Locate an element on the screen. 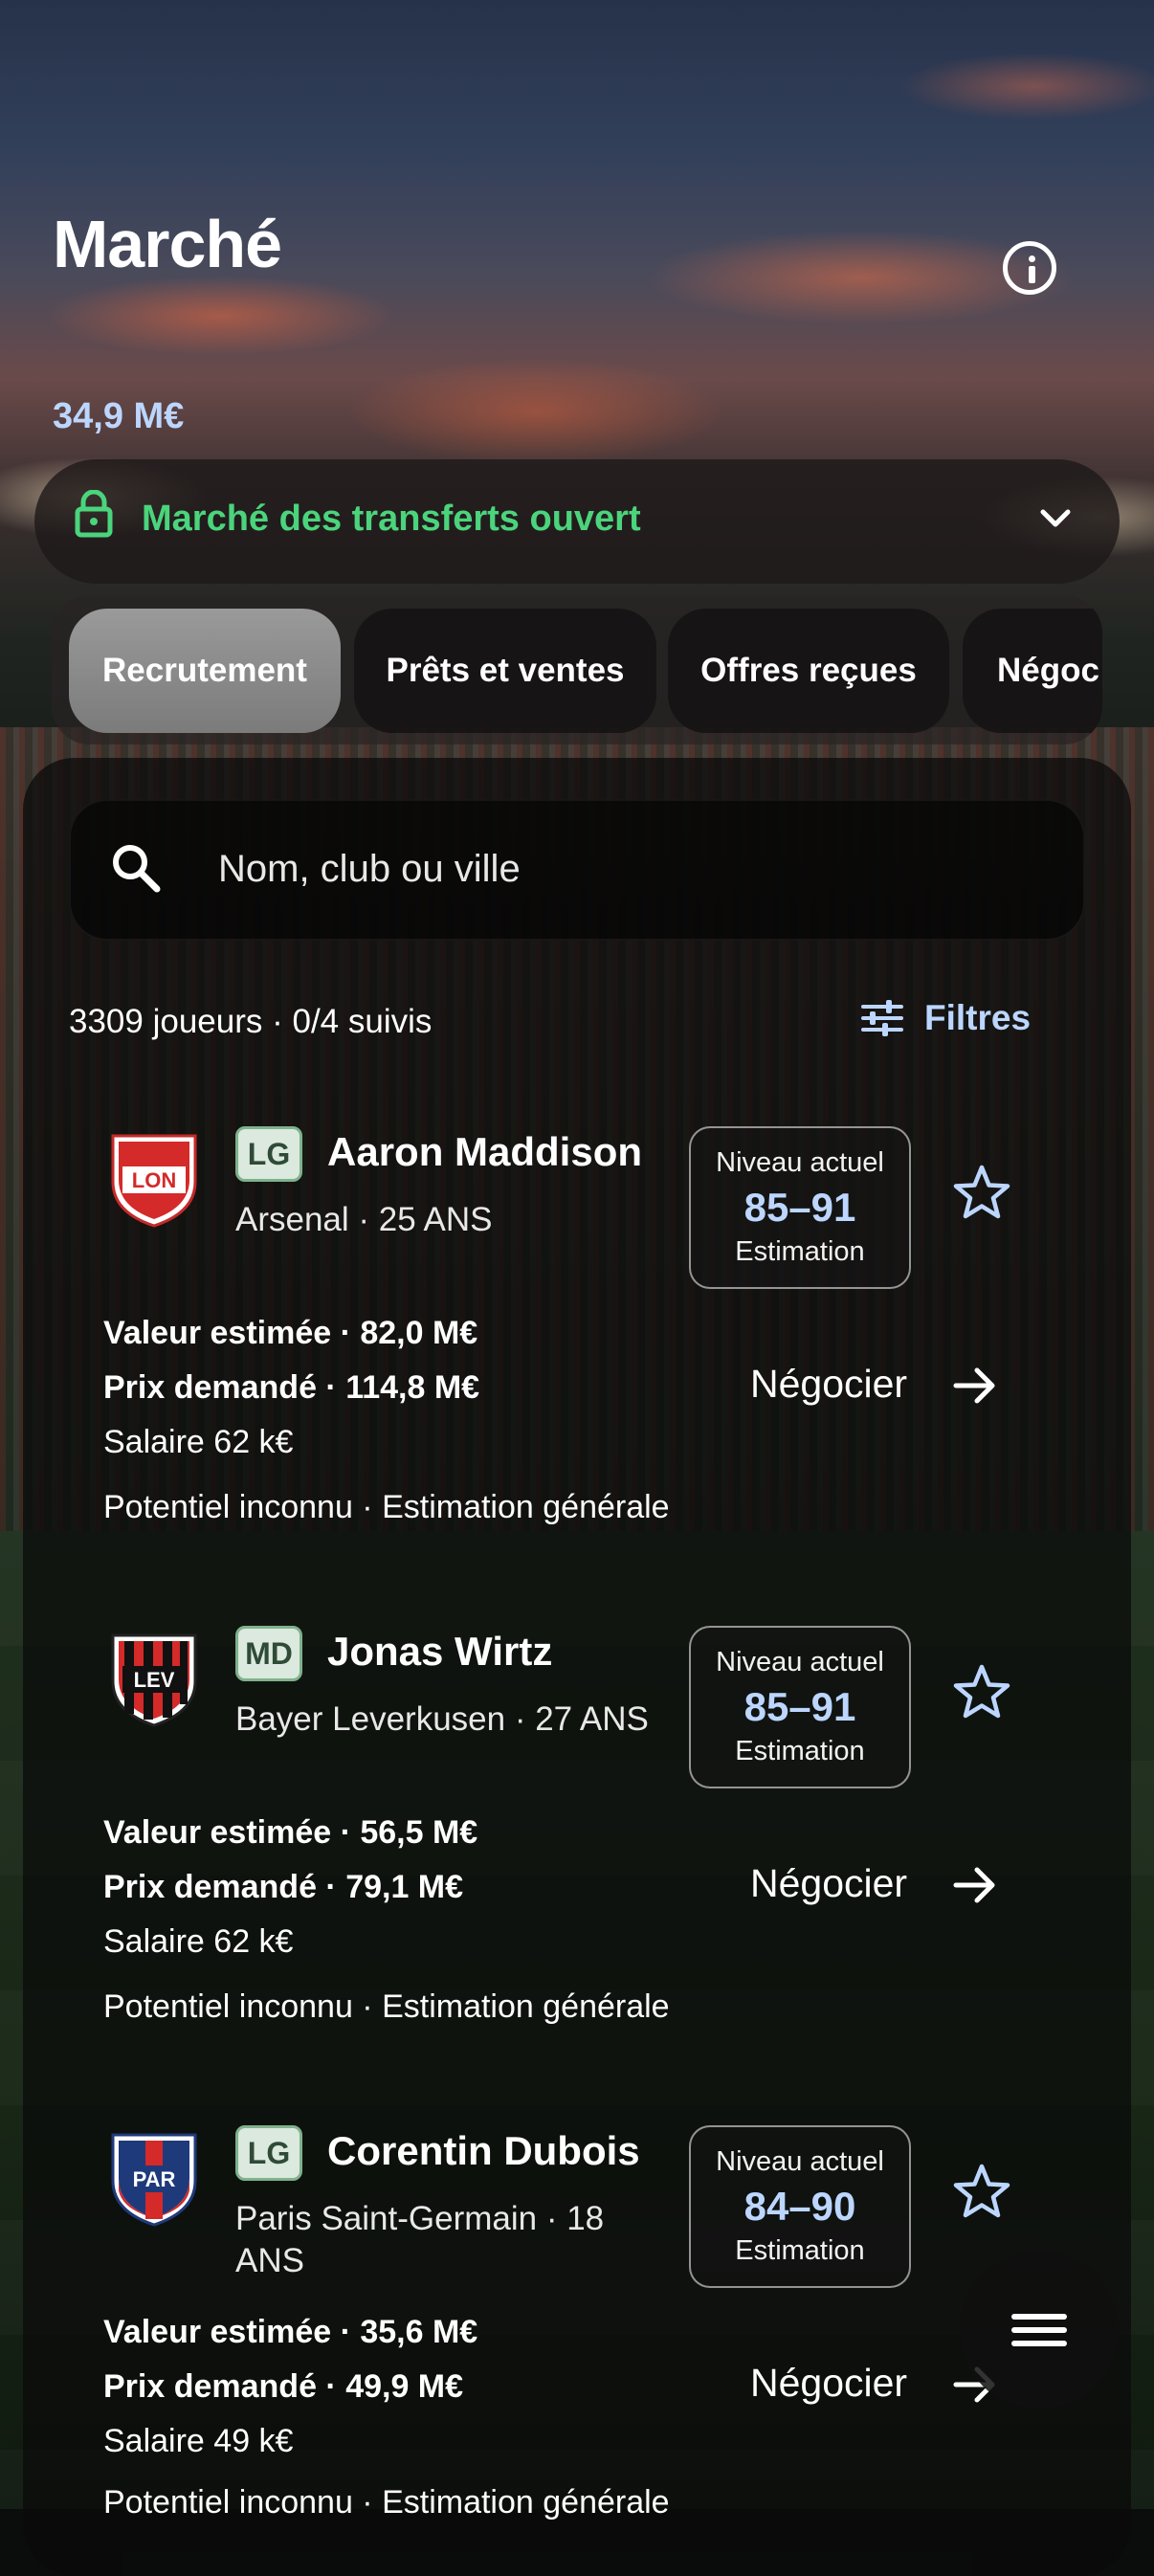 This screenshot has height=2576, width=1154. asking-price: Prix demandé · 49,9 M€ is located at coordinates (284, 2386).